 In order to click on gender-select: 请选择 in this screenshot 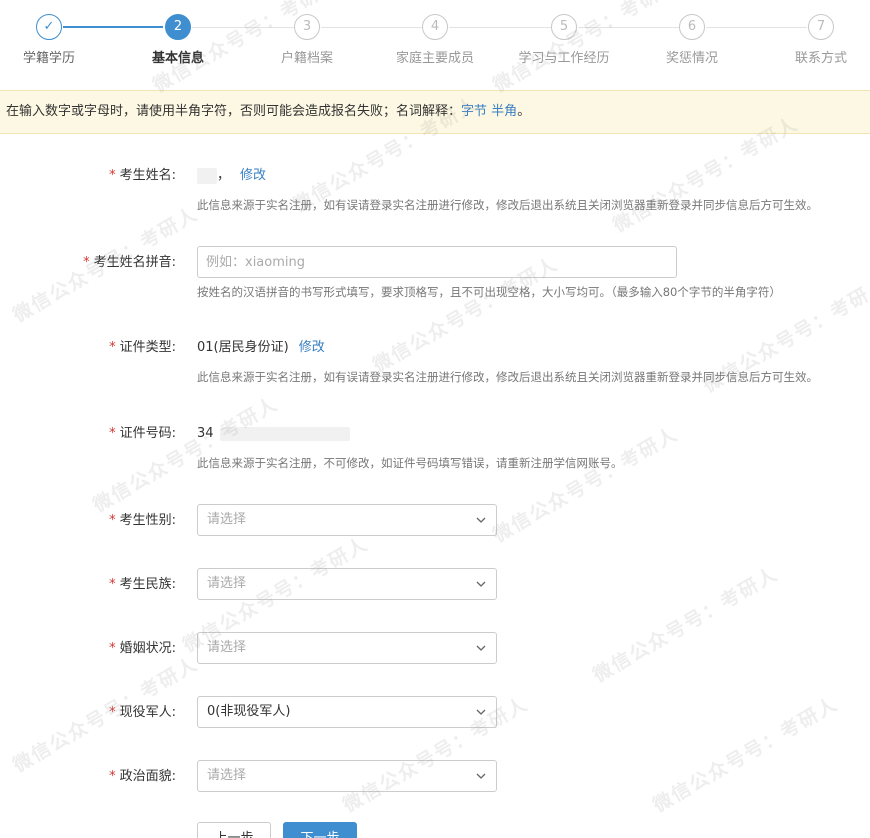, I will do `click(347, 520)`.